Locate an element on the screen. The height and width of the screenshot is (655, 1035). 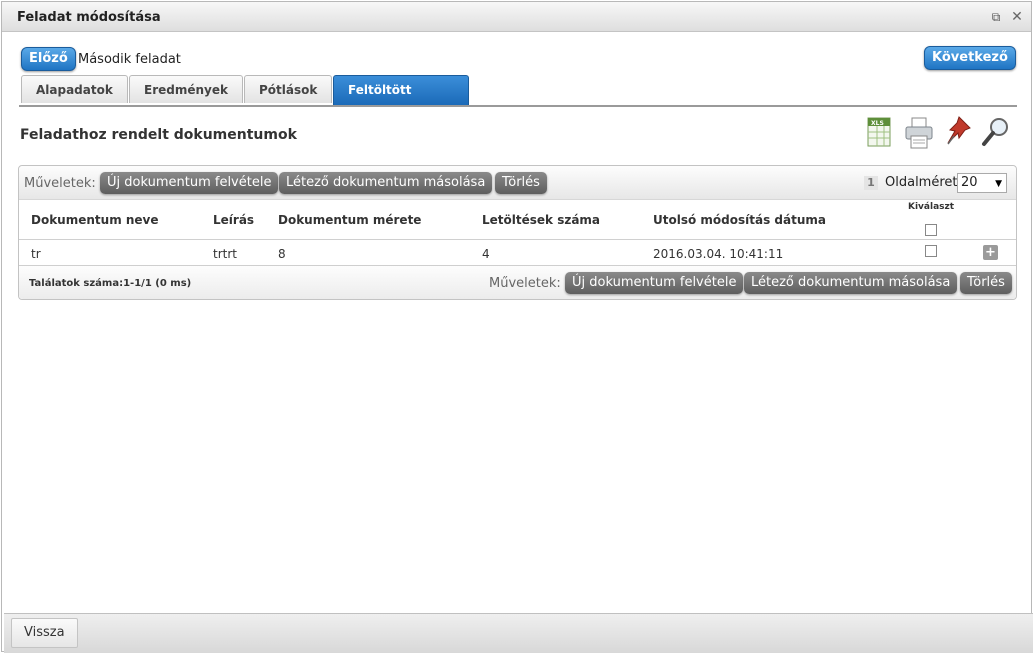
dialog-footer: Vissza is located at coordinates (518, 633).